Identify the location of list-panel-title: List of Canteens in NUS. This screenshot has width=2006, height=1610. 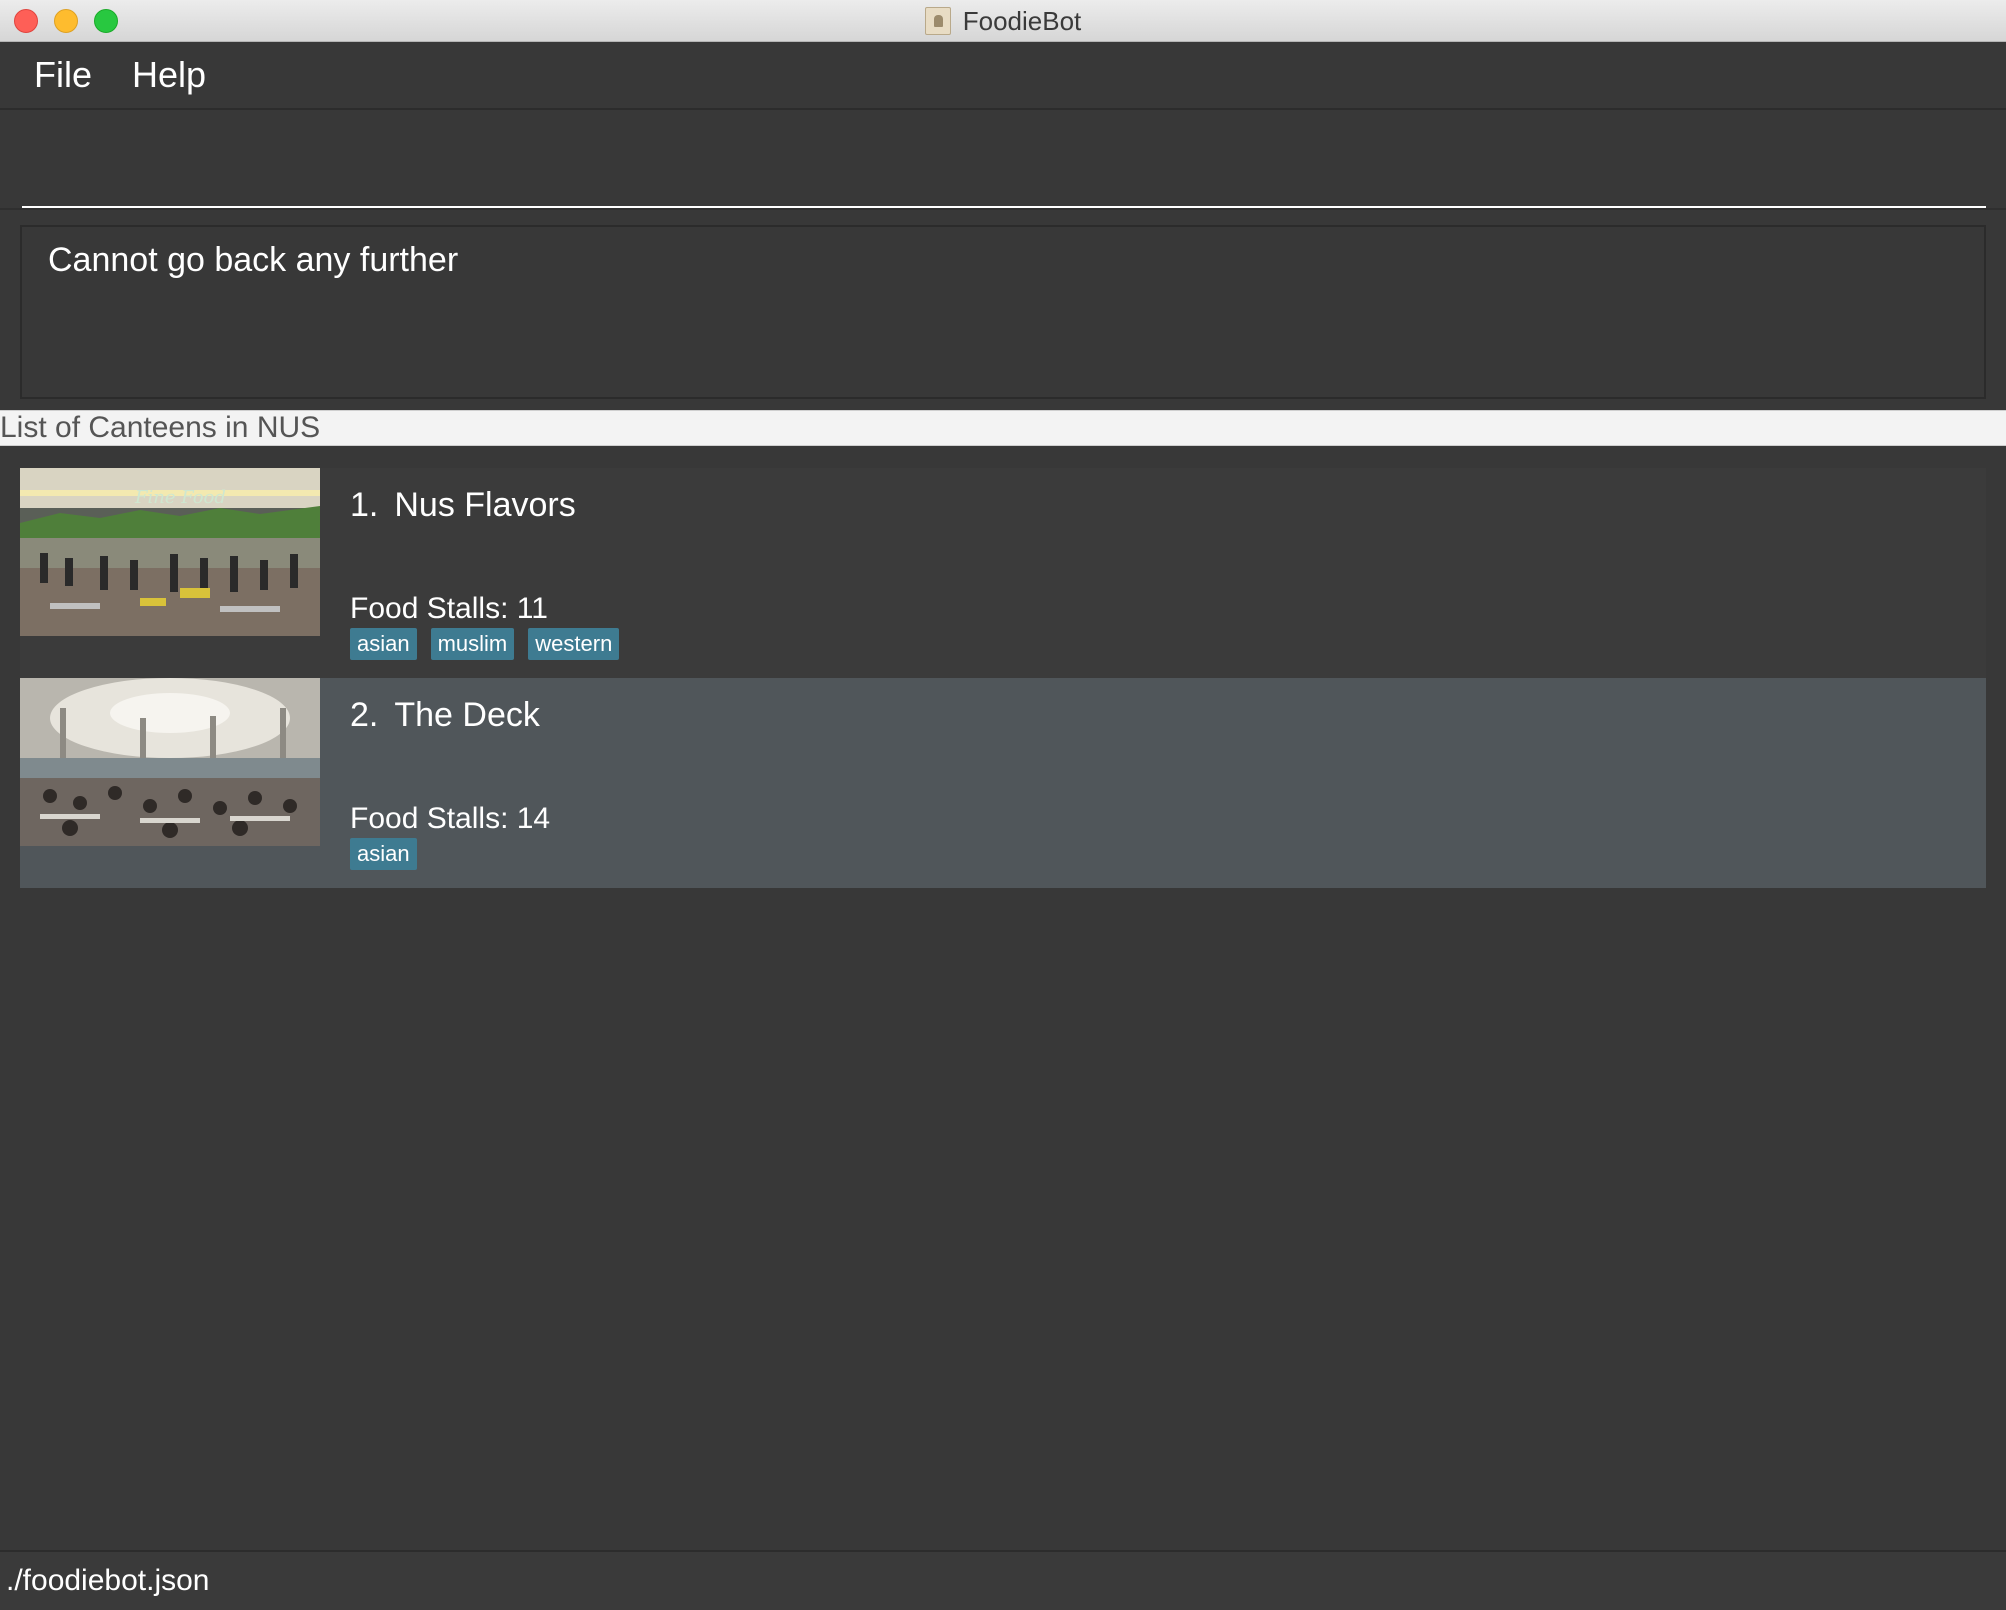
(160, 427).